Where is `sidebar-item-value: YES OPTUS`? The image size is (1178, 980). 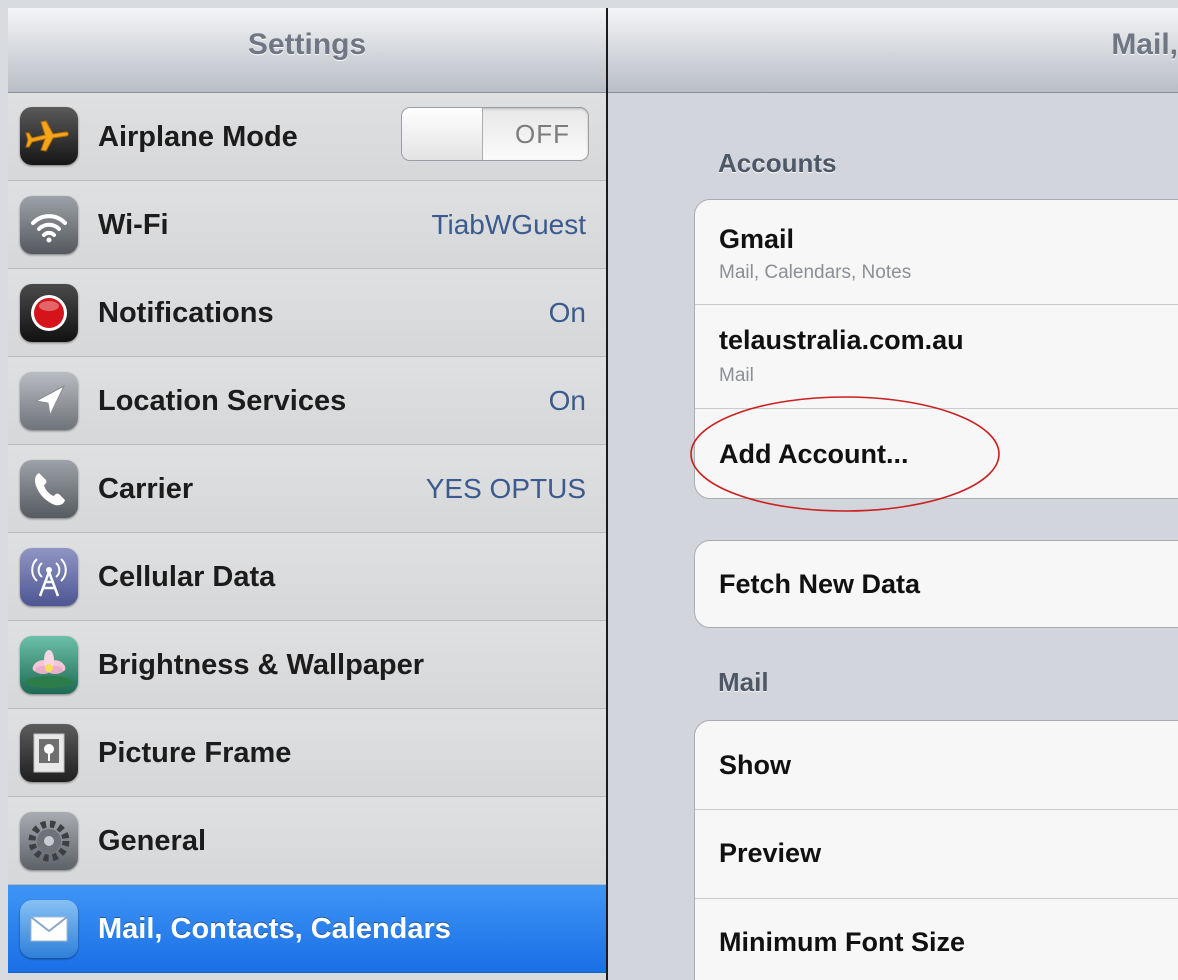
sidebar-item-value: YES OPTUS is located at coordinates (505, 488).